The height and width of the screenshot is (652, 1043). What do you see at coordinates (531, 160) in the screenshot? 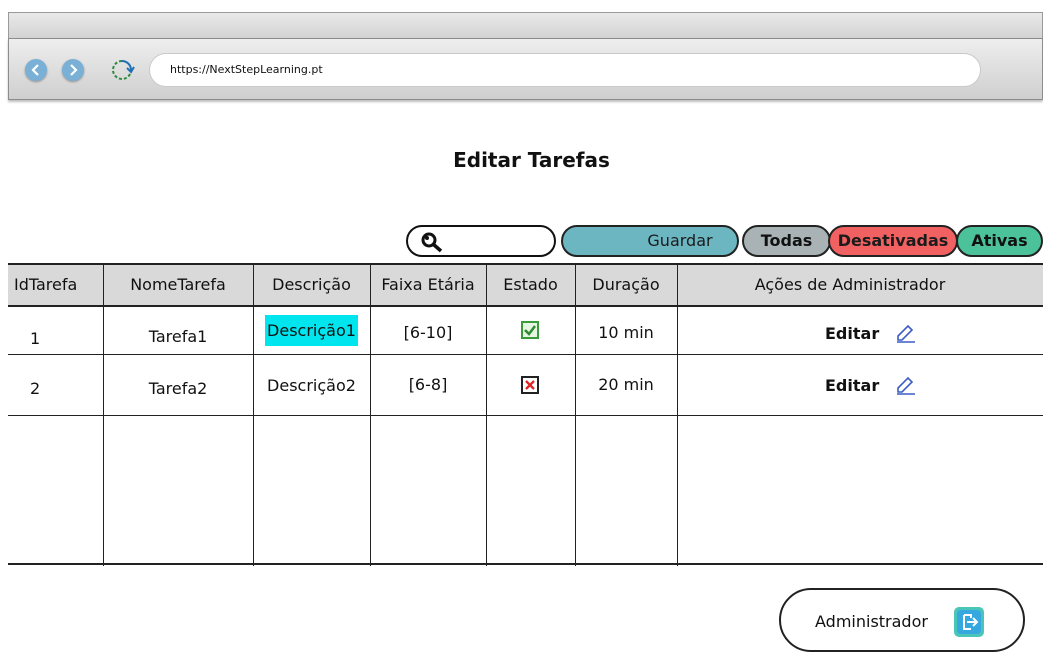
I see `page-title: Editar Tarefas` at bounding box center [531, 160].